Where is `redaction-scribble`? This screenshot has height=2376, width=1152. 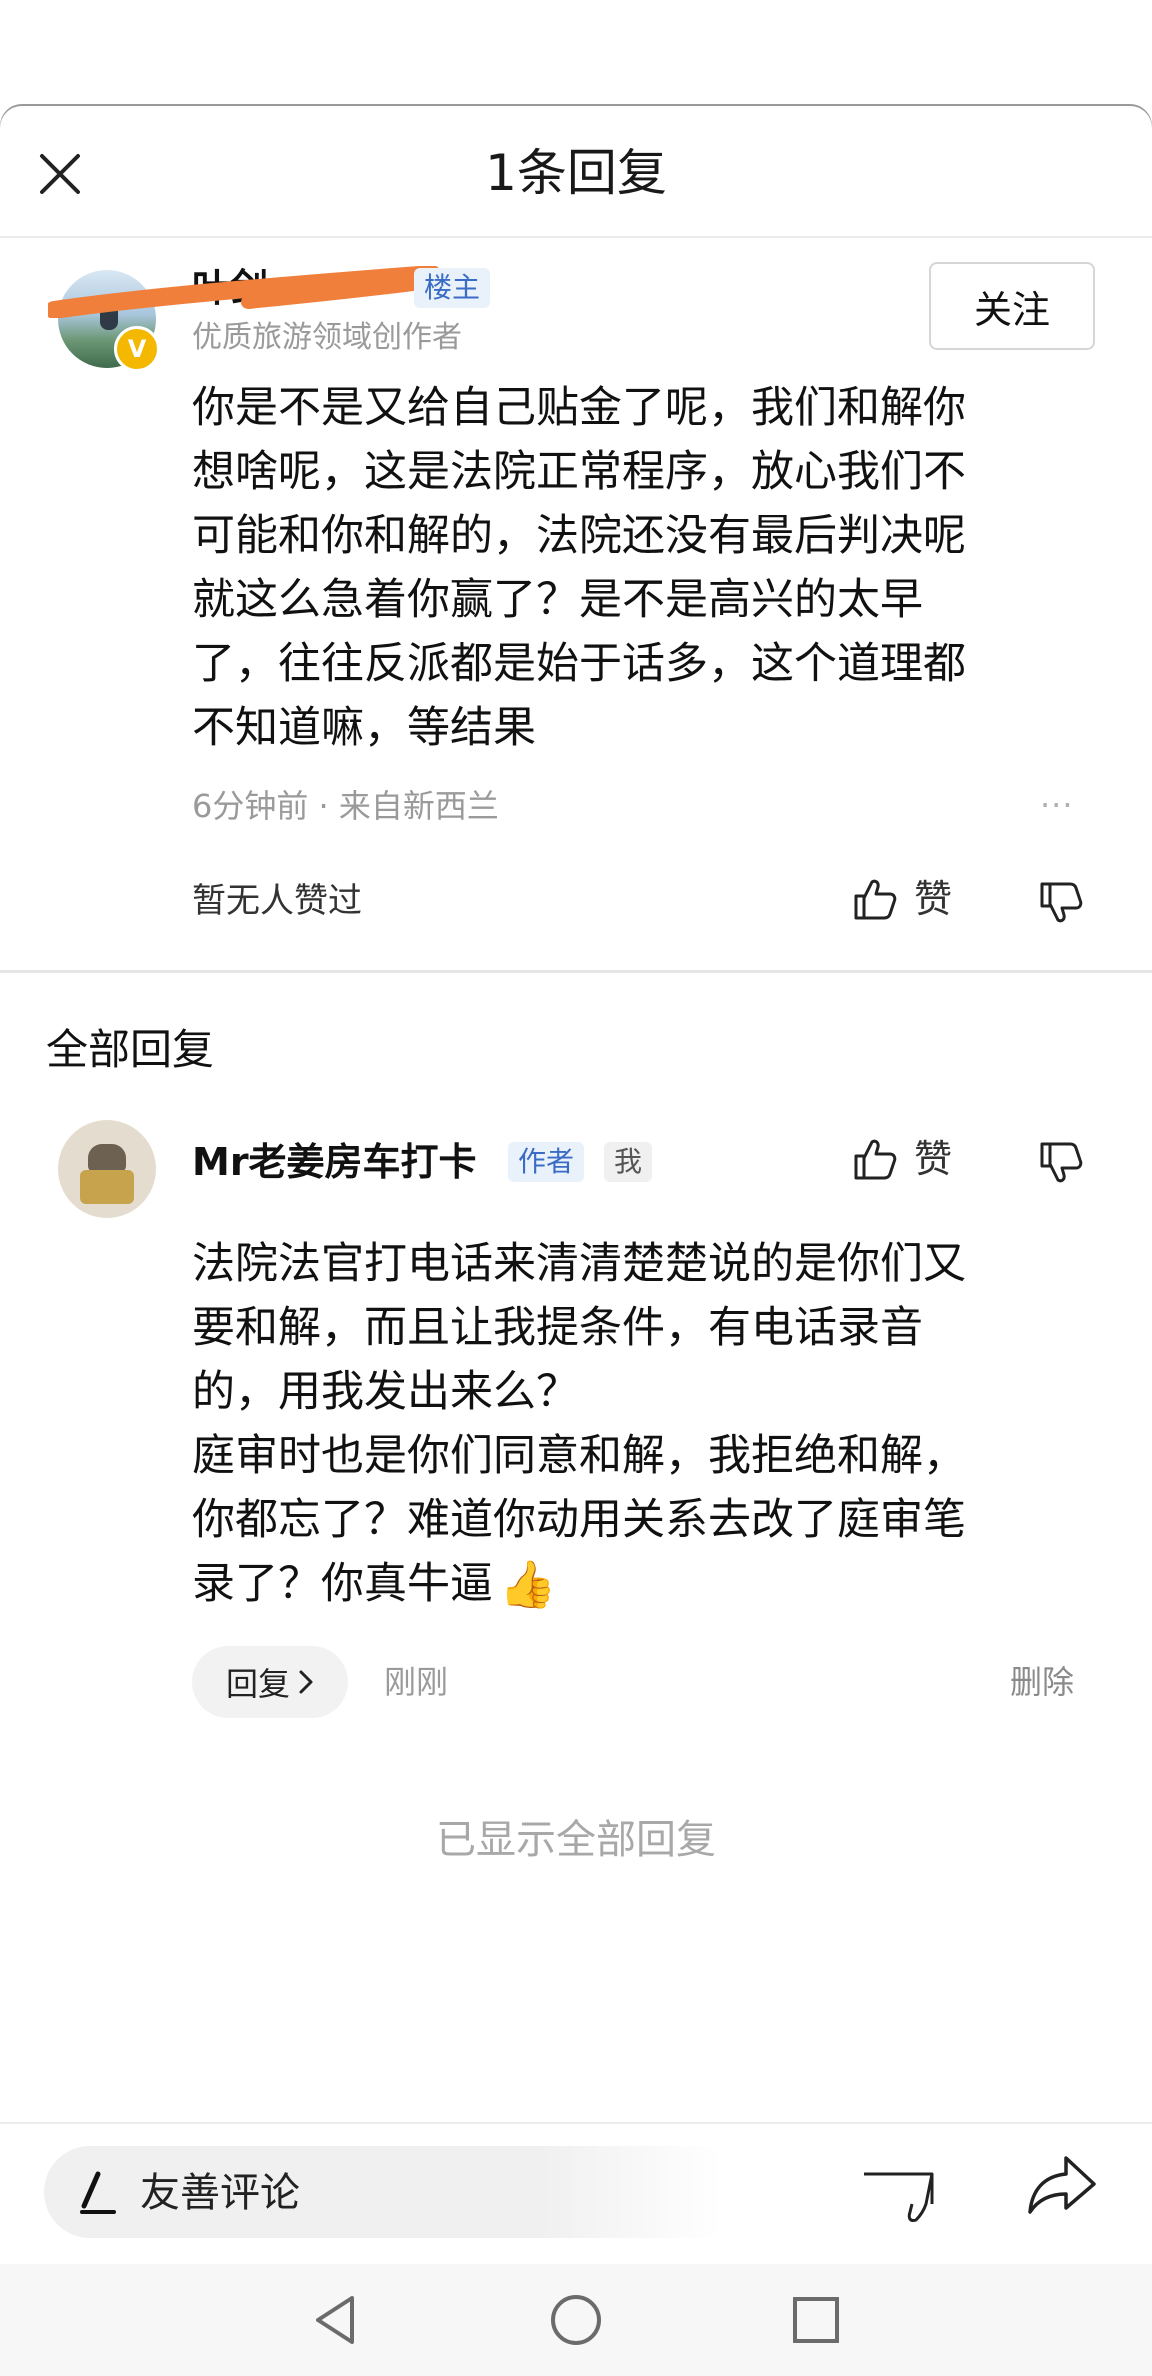
redaction-scribble is located at coordinates (244, 292).